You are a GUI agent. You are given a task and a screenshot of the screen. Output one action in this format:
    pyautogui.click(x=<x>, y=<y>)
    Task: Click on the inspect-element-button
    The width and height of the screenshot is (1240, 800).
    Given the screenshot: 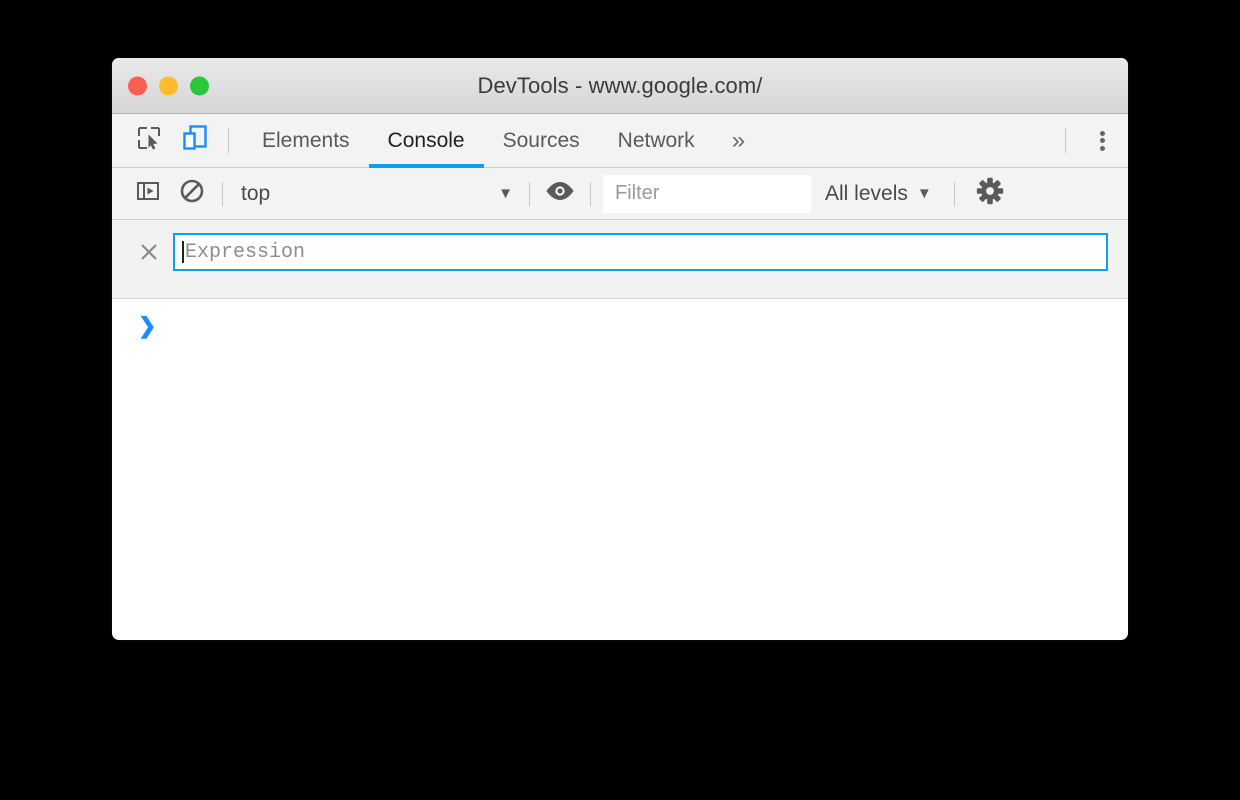 What is the action you would take?
    pyautogui.click(x=149, y=140)
    